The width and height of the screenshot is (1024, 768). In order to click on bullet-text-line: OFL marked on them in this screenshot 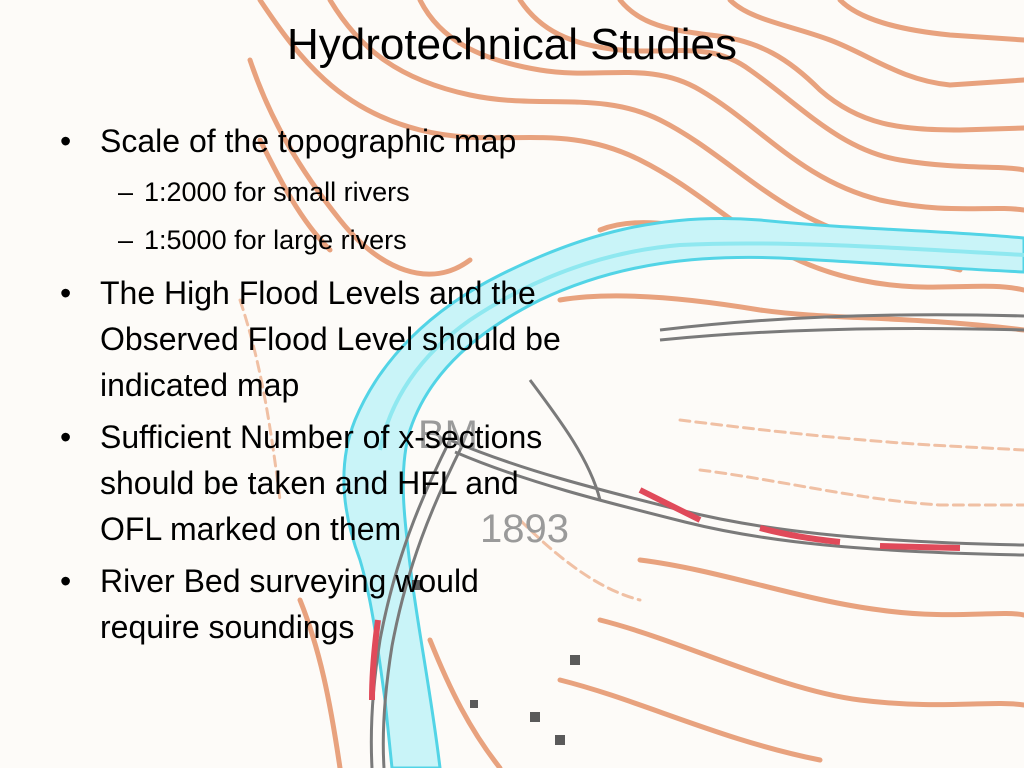, I will do `click(251, 529)`.